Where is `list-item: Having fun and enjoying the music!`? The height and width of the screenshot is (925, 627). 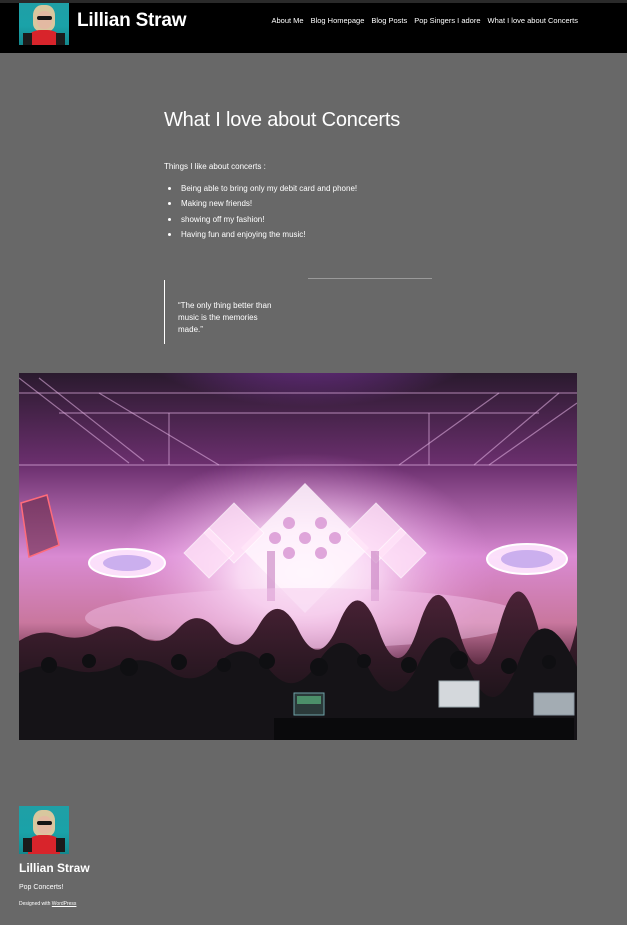 list-item: Having fun and enjoying the music! is located at coordinates (262, 234).